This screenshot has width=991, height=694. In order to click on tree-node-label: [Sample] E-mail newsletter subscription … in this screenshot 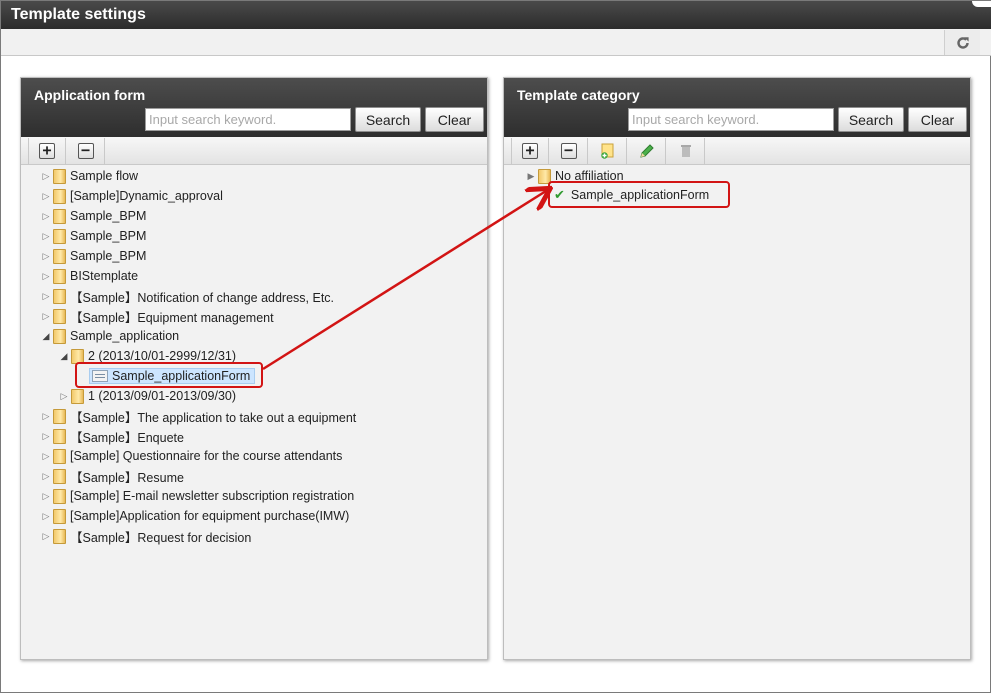, I will do `click(212, 496)`.